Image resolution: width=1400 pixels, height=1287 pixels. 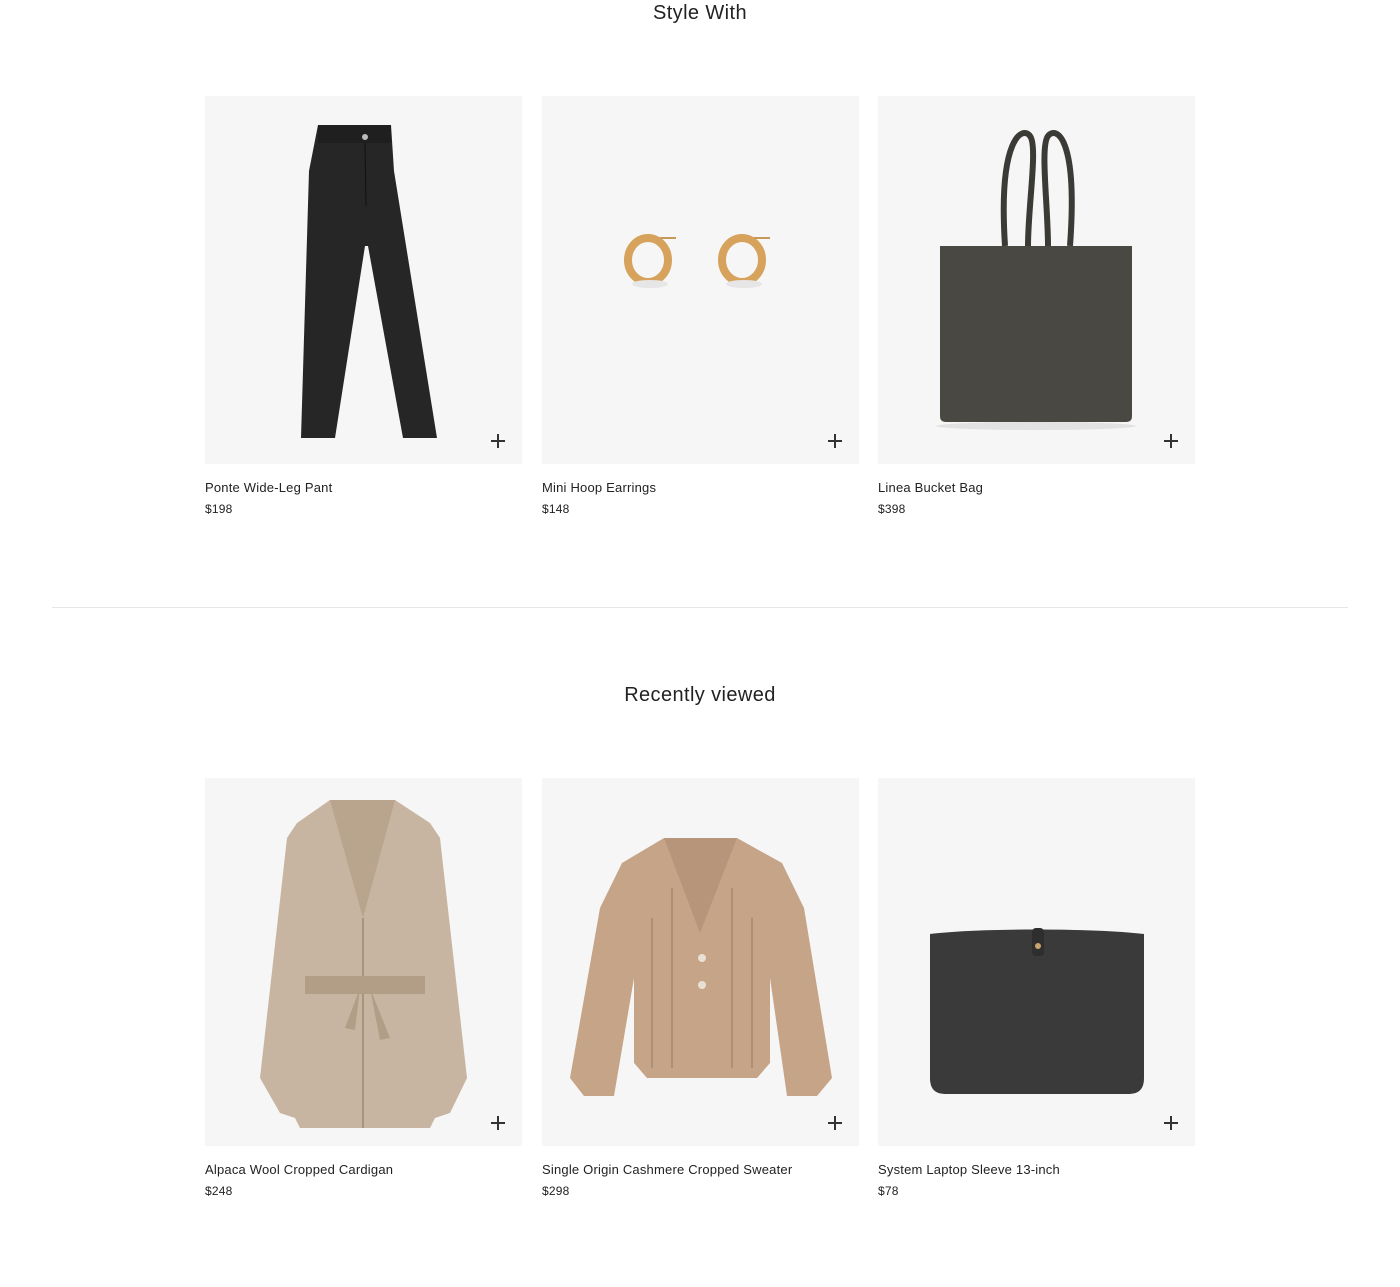 I want to click on product-name: System Laptop Sleeve 13-inch, so click(x=1036, y=1169).